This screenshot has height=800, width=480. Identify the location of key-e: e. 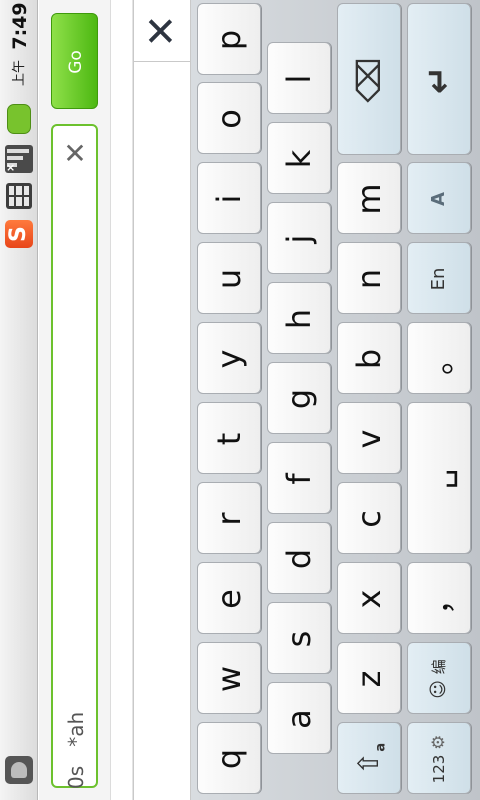
(229, 598).